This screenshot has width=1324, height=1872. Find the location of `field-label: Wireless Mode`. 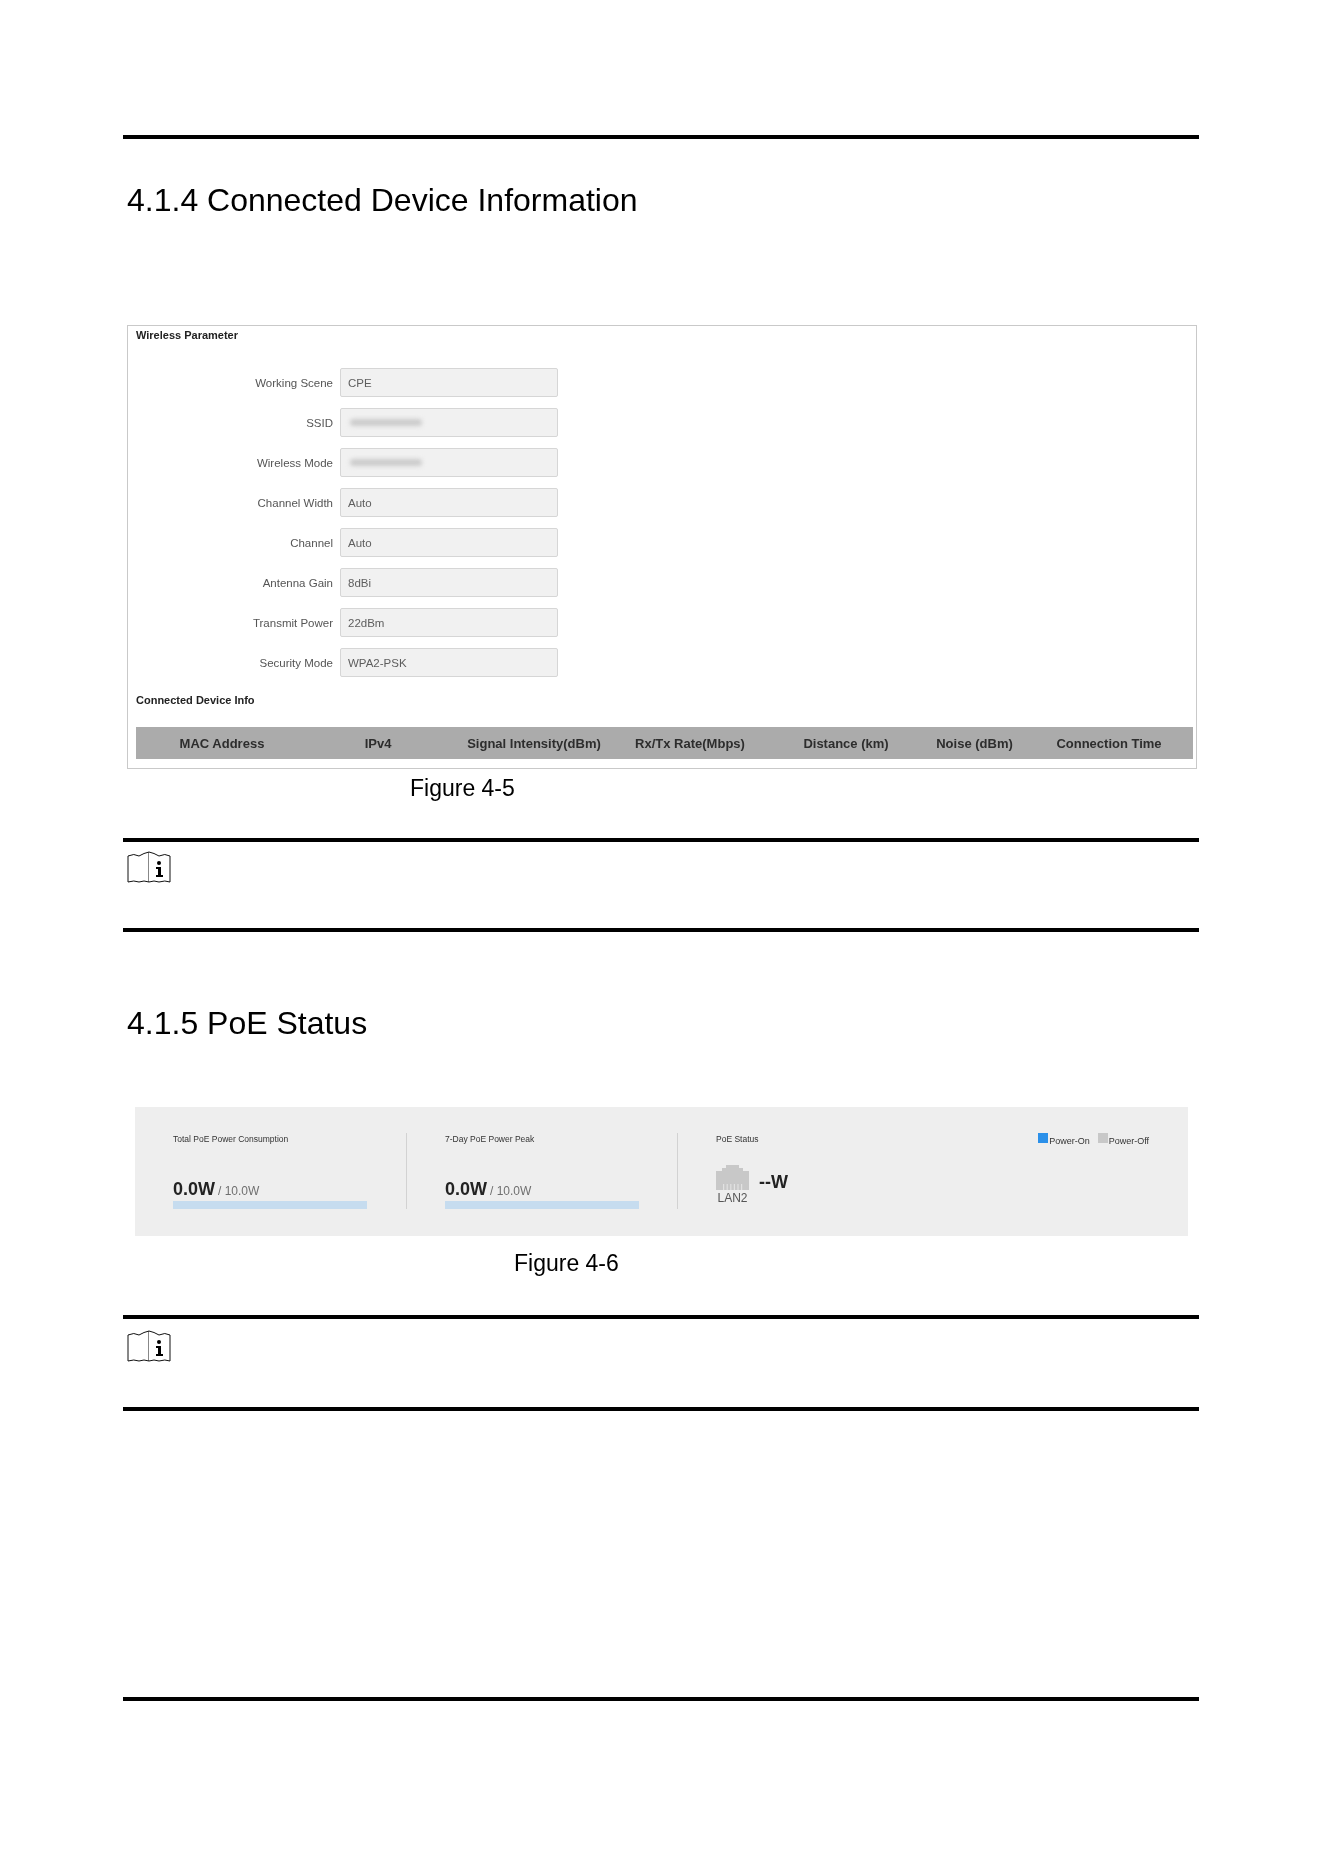

field-label: Wireless Mode is located at coordinates (294, 462).